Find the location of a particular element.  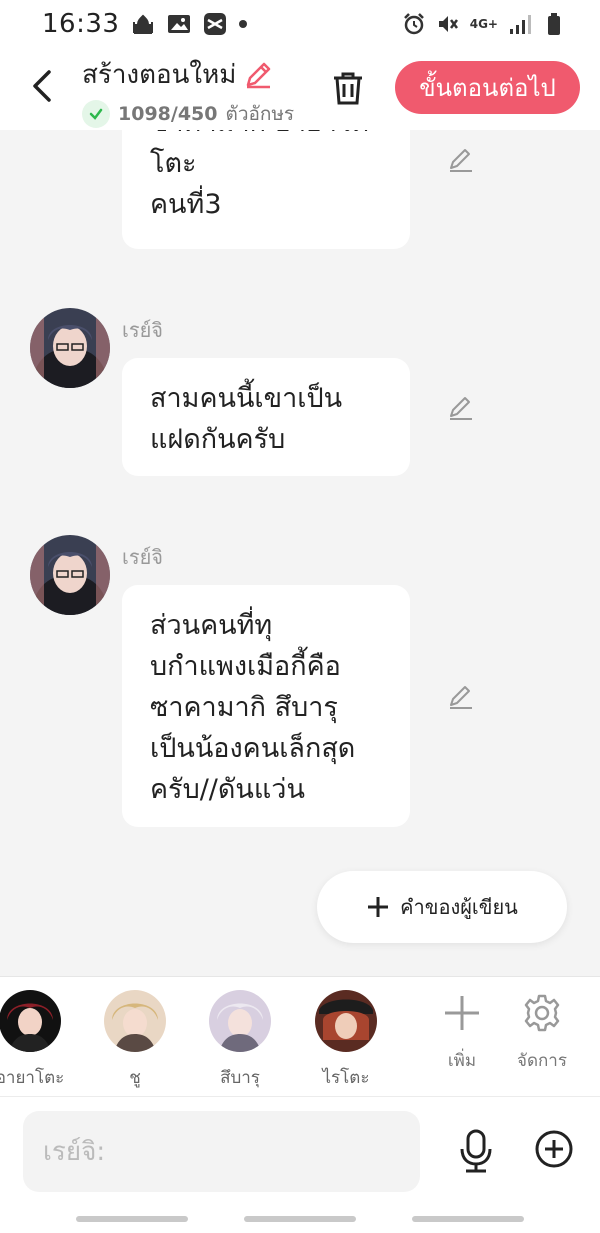

character-item: ไรโตะ is located at coordinates (346, 1040).